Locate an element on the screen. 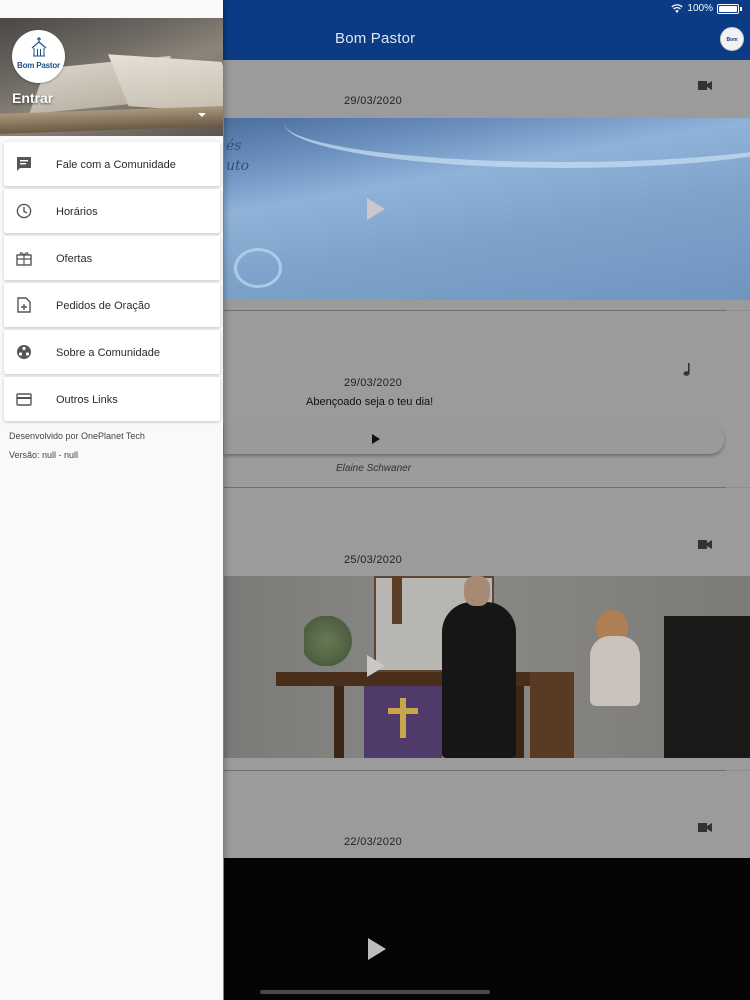  drawer-header: Bom Pastor Entrar is located at coordinates (111, 77).